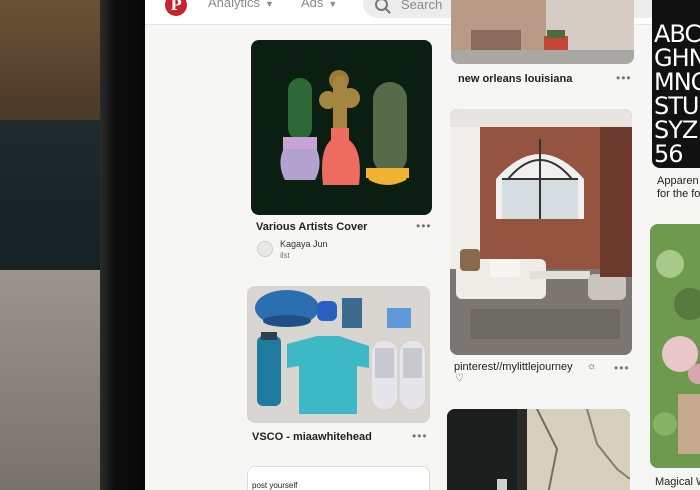  I want to click on laptop-bezel, so click(124, 245).